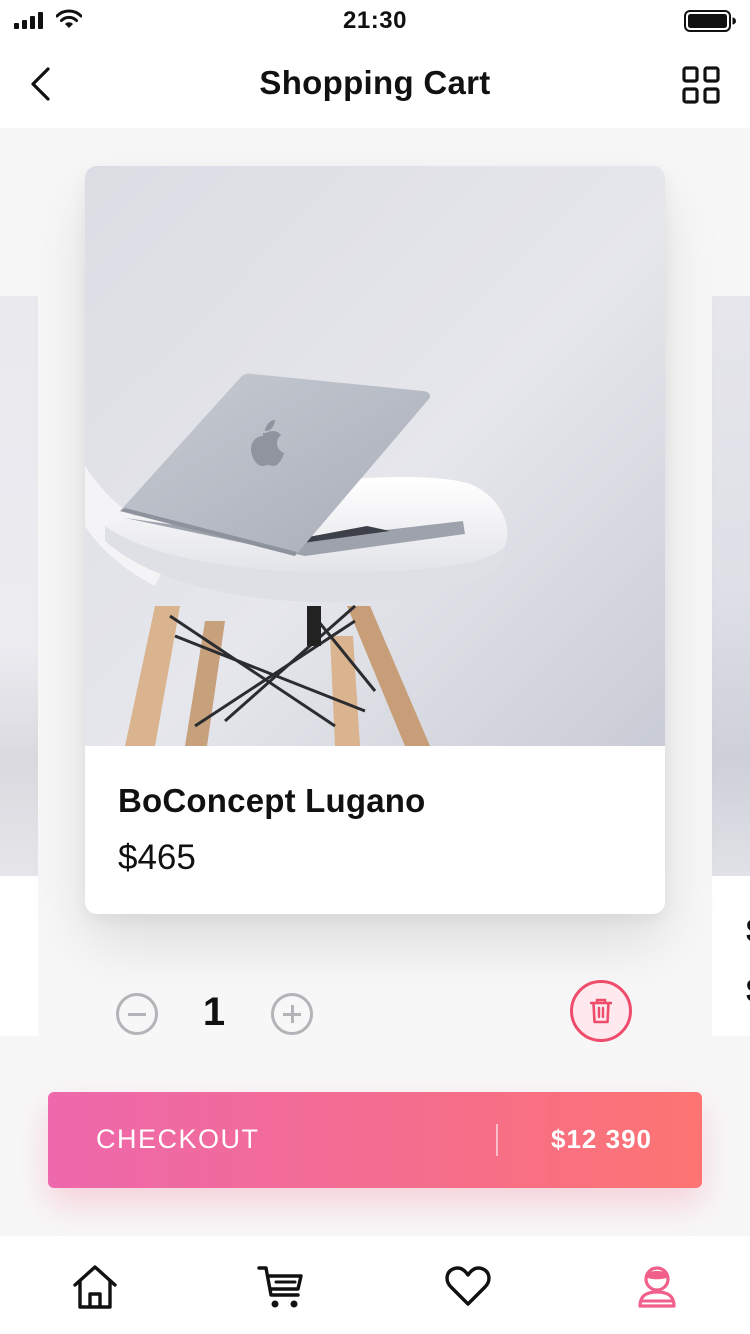 Image resolution: width=750 pixels, height=1334 pixels. Describe the element at coordinates (375, 1140) in the screenshot. I see `checkout-button: CHECKOUT $12 390` at that location.